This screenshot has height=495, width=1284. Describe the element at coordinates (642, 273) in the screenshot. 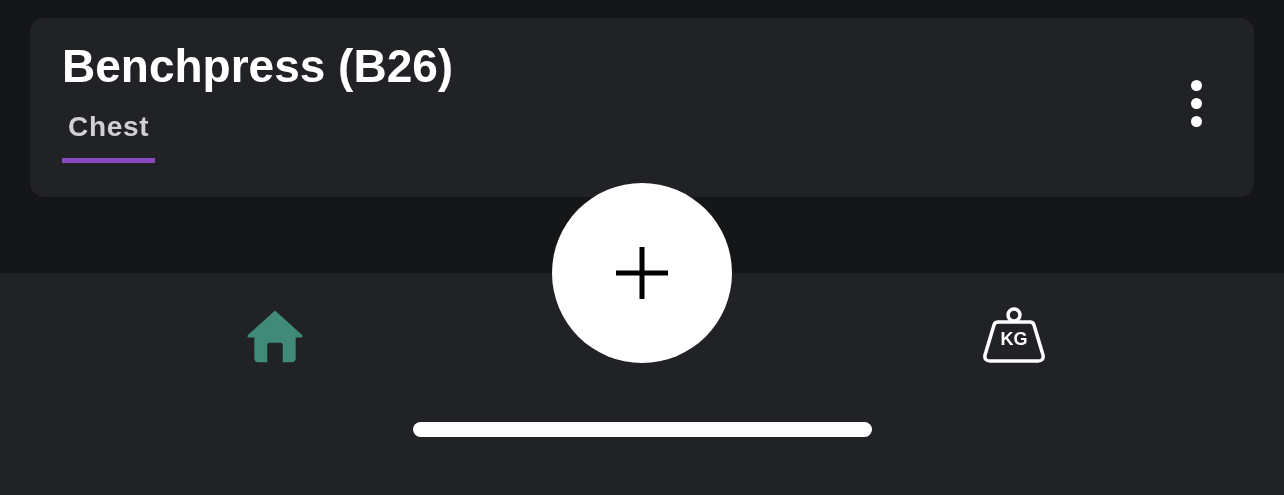

I see `plus-icon` at that location.